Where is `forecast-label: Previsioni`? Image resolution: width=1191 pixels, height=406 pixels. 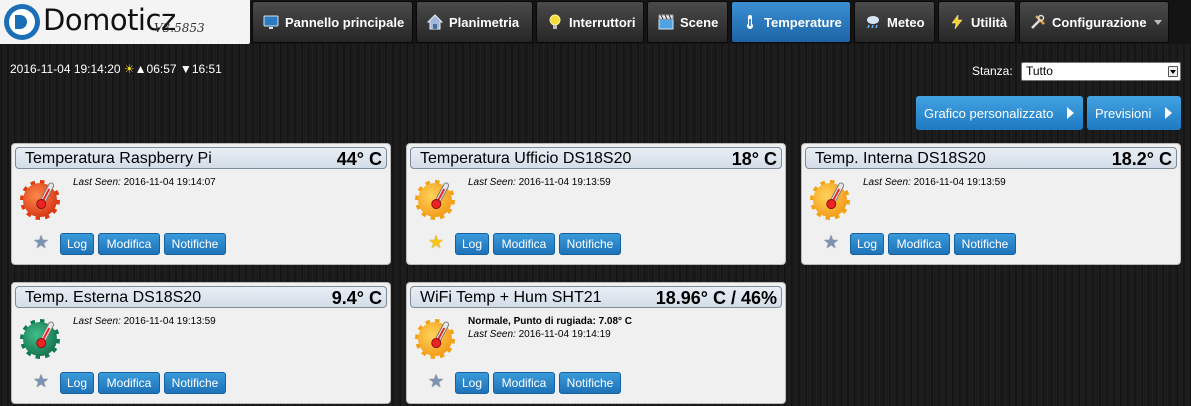 forecast-label: Previsioni is located at coordinates (1123, 113).